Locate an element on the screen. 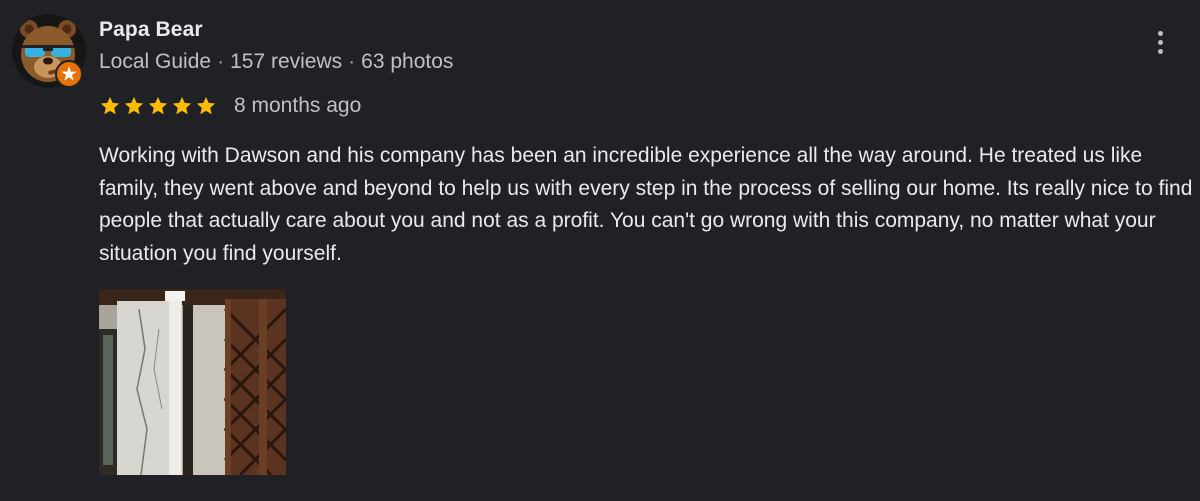 The image size is (1200, 501). review-photo is located at coordinates (192, 382).